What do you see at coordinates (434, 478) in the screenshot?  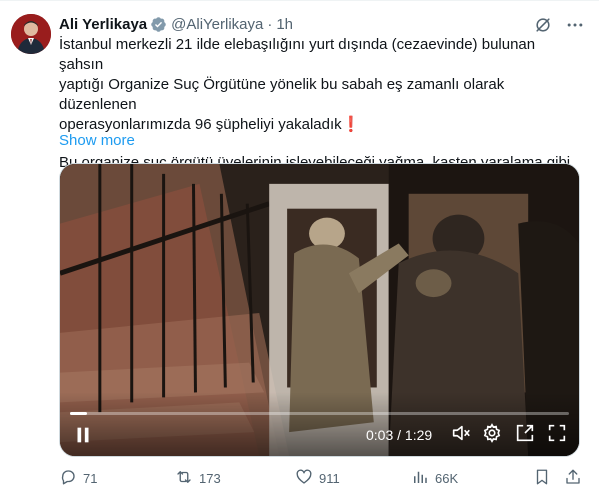 I see `views-button: 66K` at bounding box center [434, 478].